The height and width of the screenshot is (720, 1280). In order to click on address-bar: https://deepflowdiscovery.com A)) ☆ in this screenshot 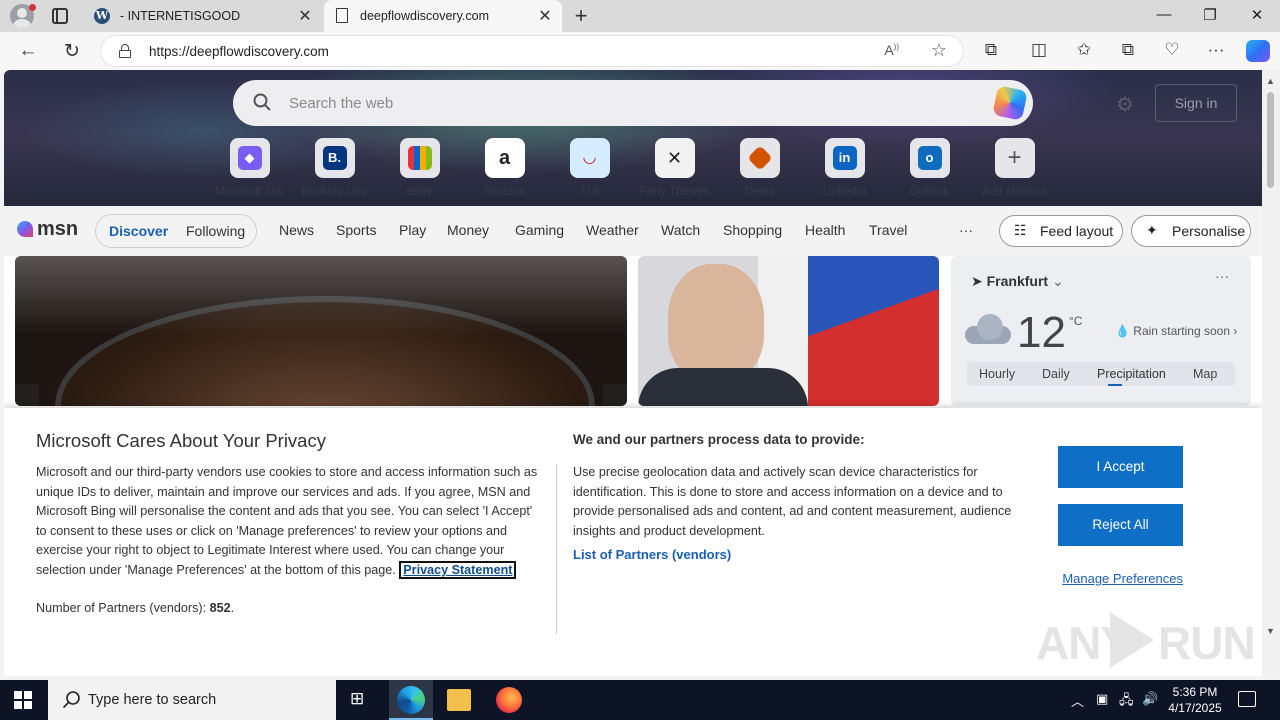, I will do `click(532, 51)`.